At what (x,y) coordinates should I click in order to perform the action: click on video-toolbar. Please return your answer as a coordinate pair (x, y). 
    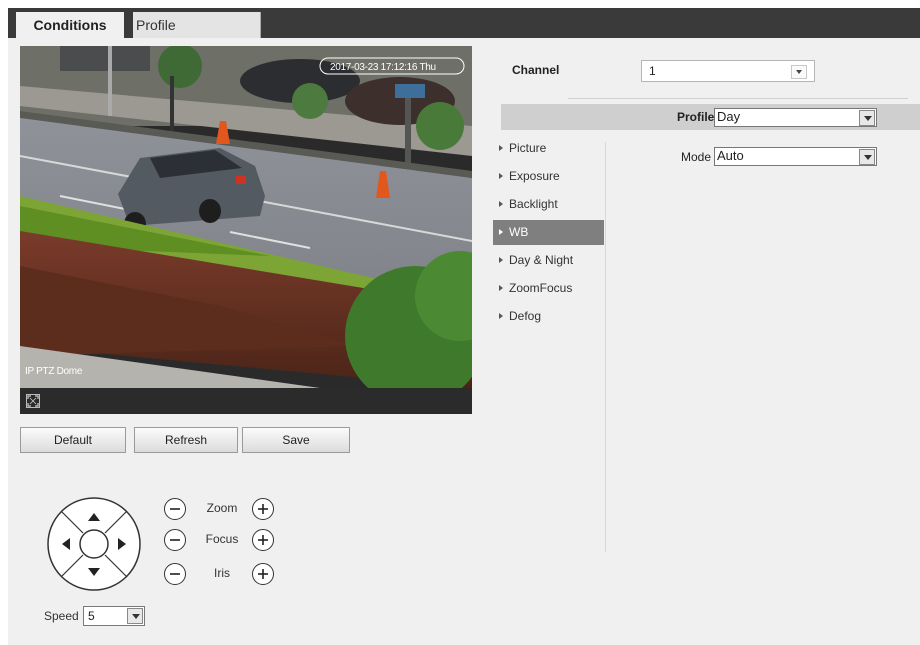
    Looking at the image, I should click on (246, 401).